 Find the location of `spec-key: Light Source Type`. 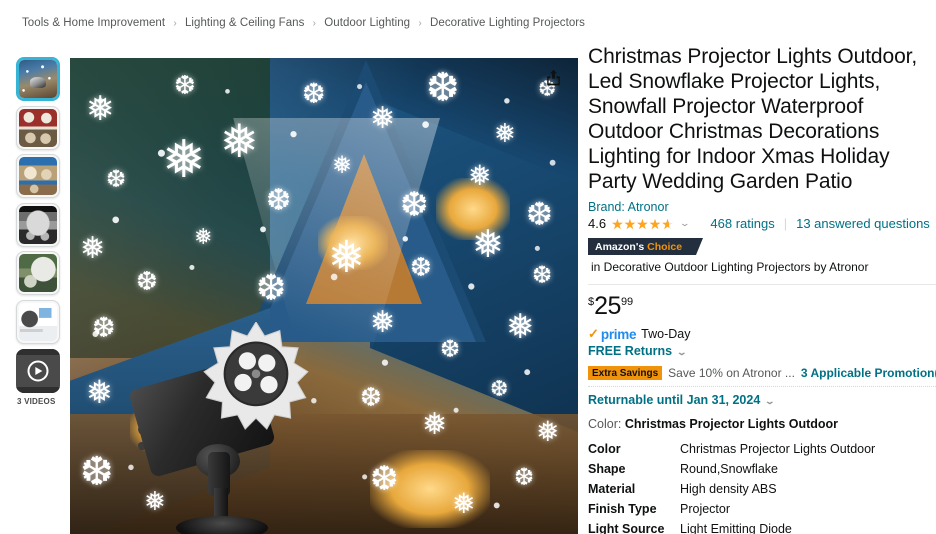

spec-key: Light Source Type is located at coordinates (626, 527).